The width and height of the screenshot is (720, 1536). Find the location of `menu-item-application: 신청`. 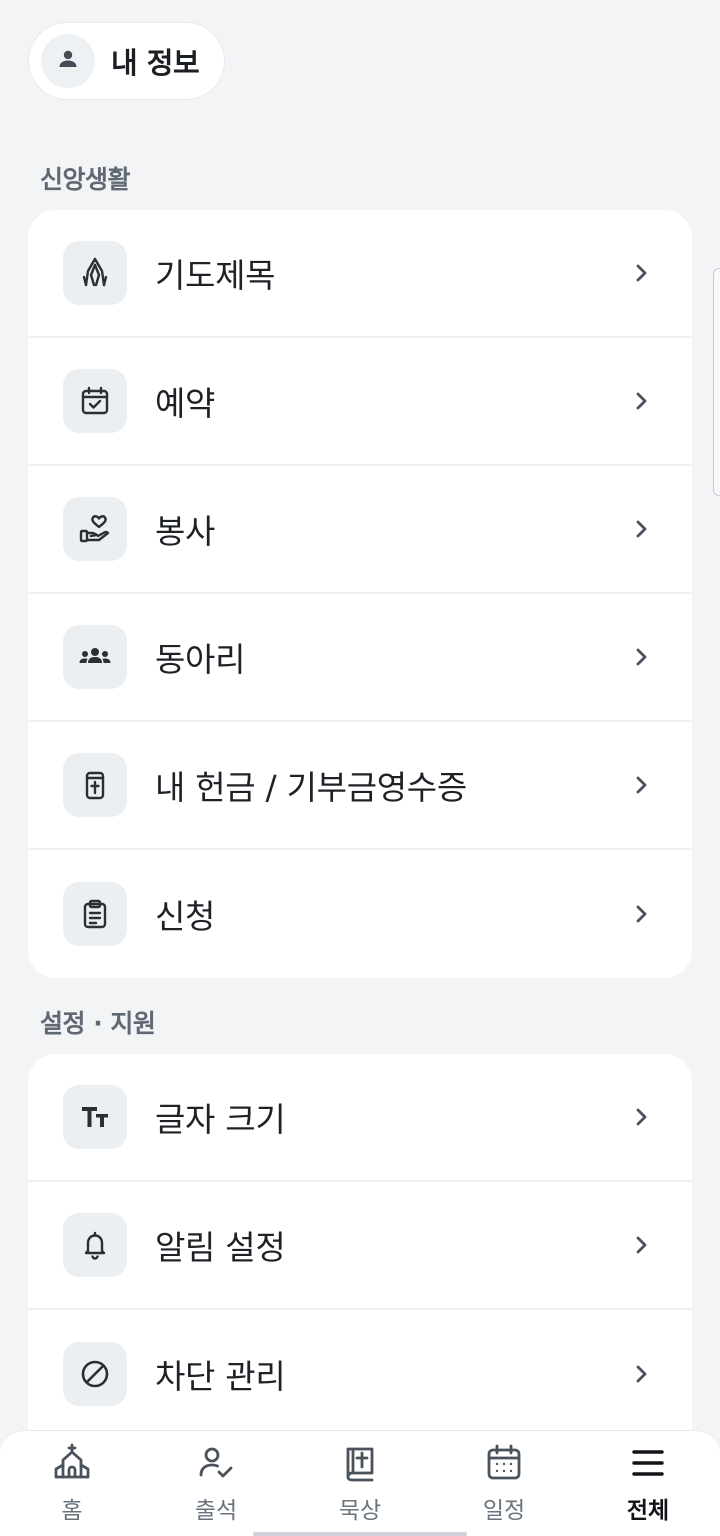

menu-item-application: 신청 is located at coordinates (360, 914).